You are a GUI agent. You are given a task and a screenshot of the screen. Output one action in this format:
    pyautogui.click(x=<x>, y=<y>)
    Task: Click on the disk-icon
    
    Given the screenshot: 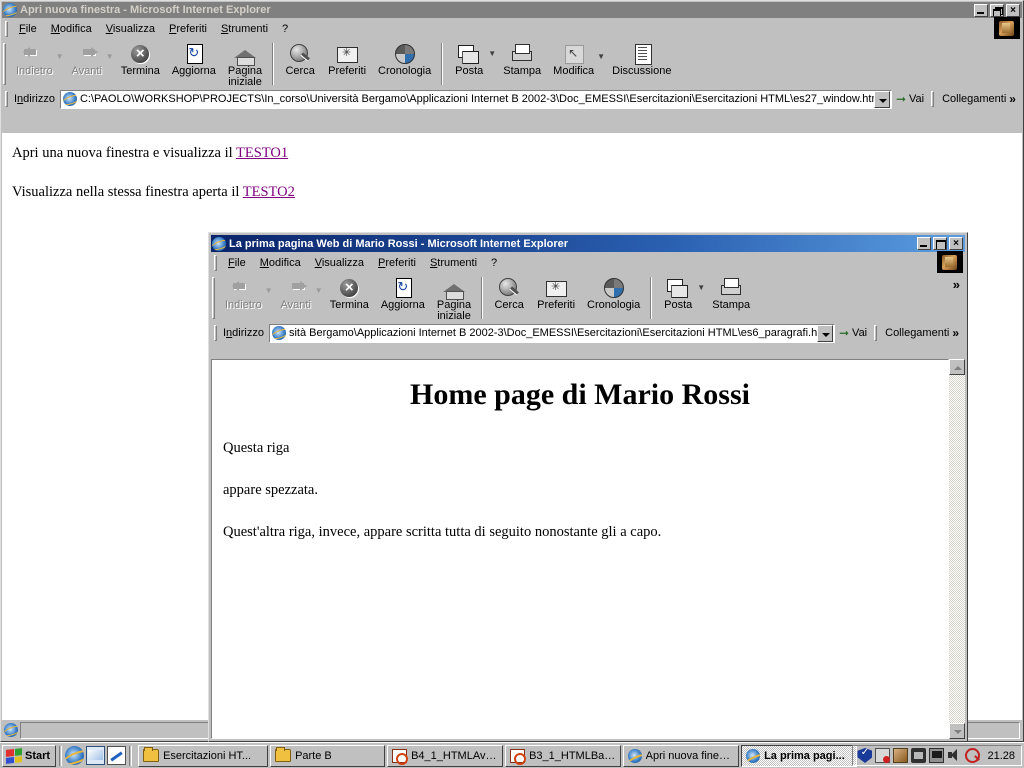 What is the action you would take?
    pyautogui.click(x=919, y=755)
    